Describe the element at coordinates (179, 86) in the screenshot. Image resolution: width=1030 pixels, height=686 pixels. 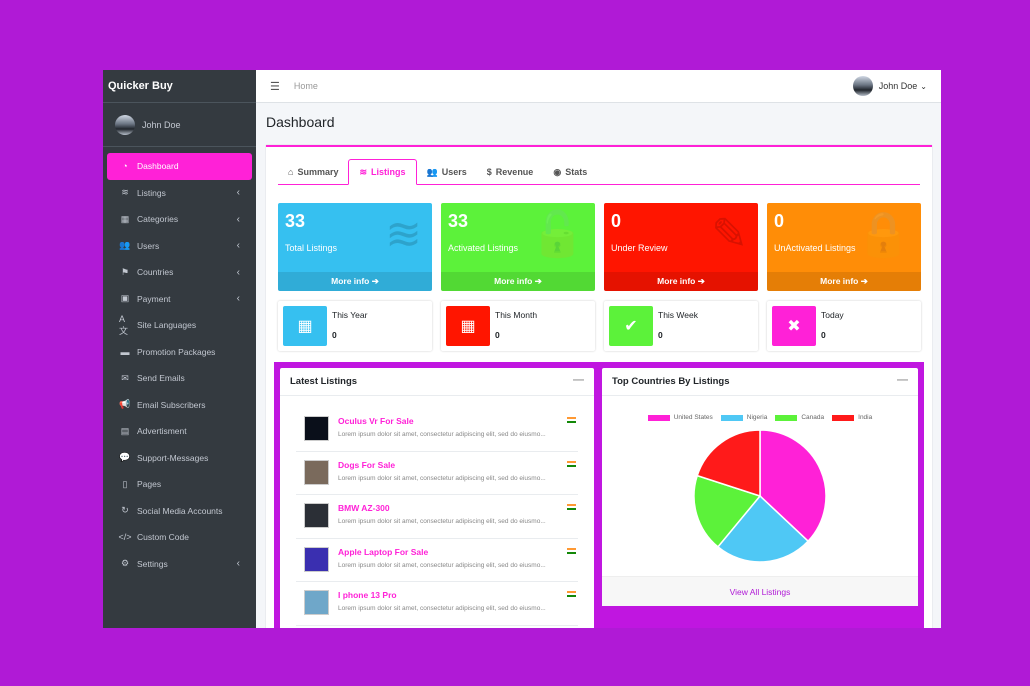
I see `brand-logo: Quicker Buy` at that location.